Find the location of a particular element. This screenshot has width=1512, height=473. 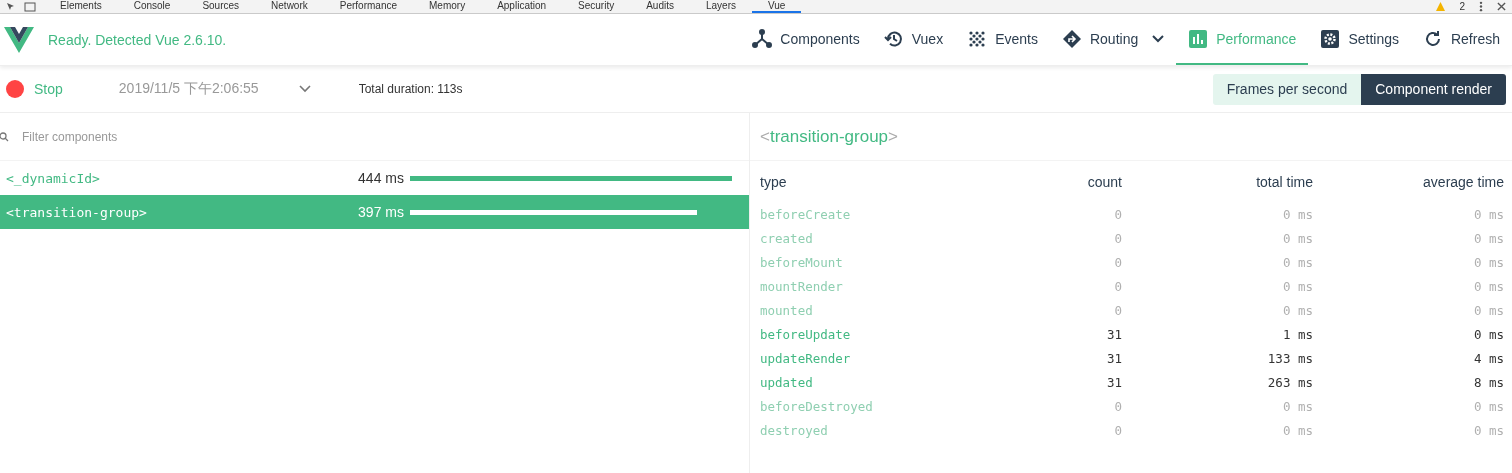

table-cell-text: updated is located at coordinates (787, 383).